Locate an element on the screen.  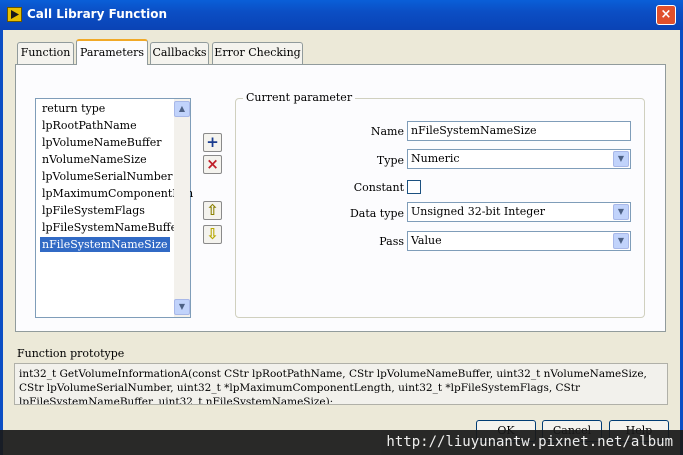
data-type-label: Data type is located at coordinates (376, 213).